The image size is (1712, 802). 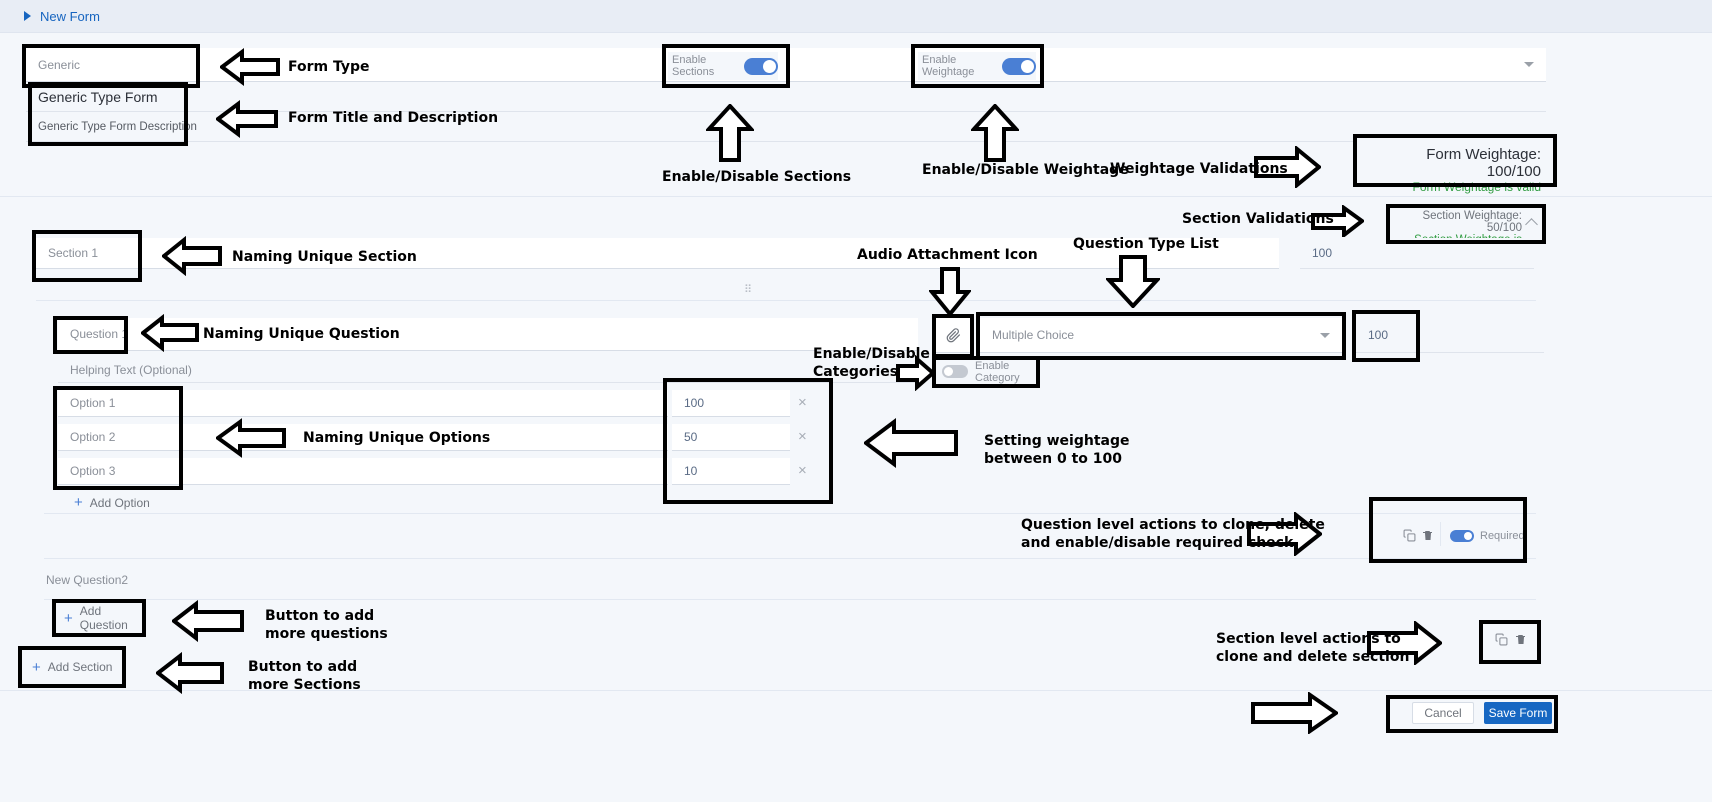 I want to click on arrow-right-footer-buttons, so click(x=1294, y=713).